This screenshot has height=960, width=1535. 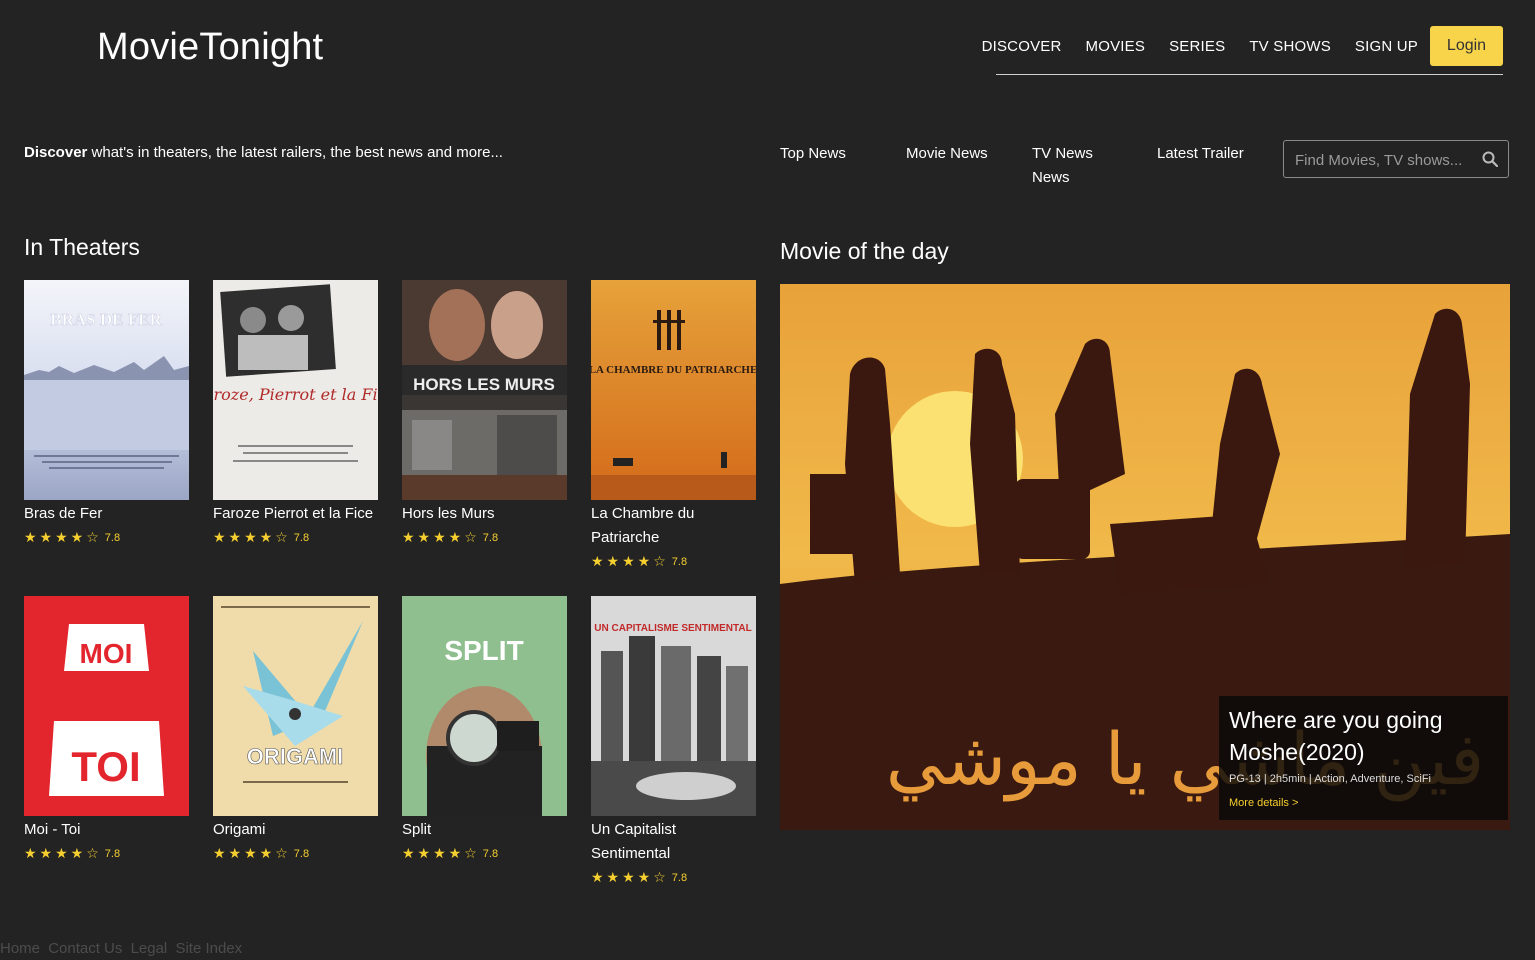 I want to click on movie-title: Hors les Murs, so click(x=484, y=514).